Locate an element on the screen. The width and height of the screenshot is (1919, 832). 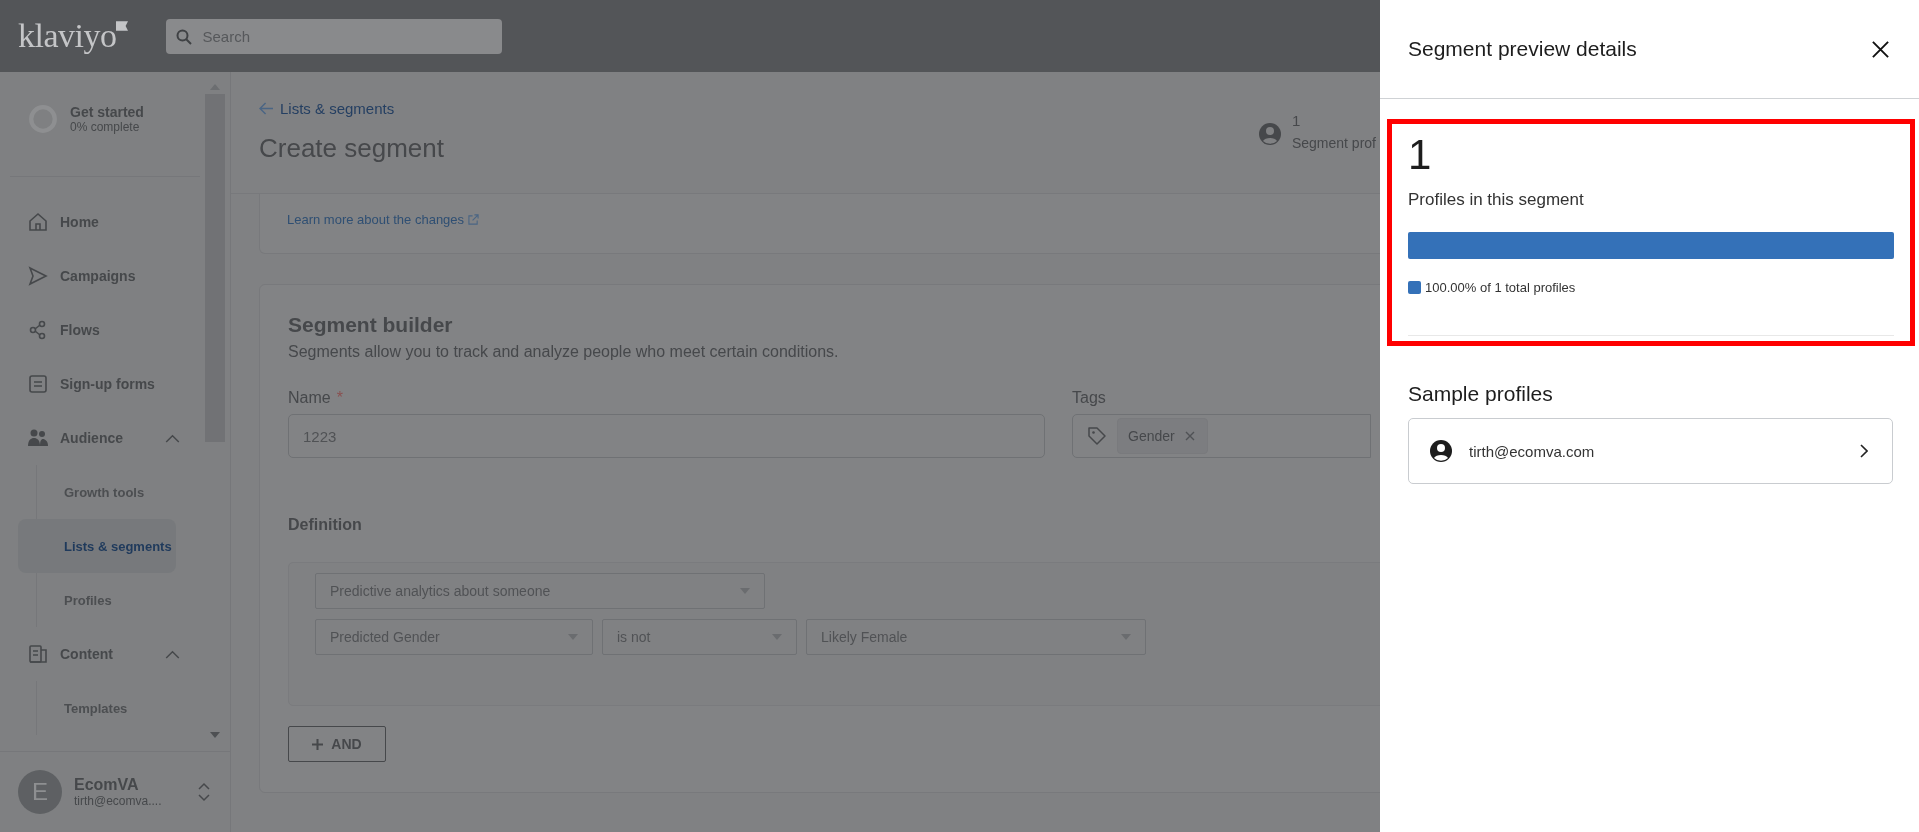
get-started-item: Get started 0% complete is located at coordinates (105, 119).